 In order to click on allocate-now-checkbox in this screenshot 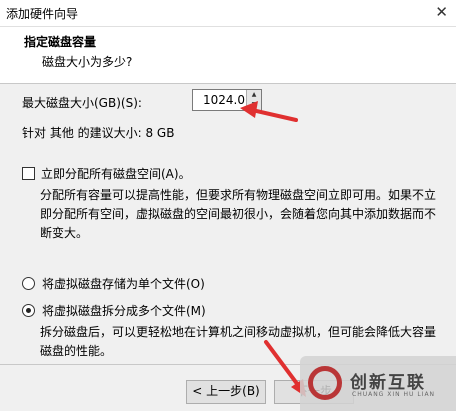, I will do `click(28, 173)`.